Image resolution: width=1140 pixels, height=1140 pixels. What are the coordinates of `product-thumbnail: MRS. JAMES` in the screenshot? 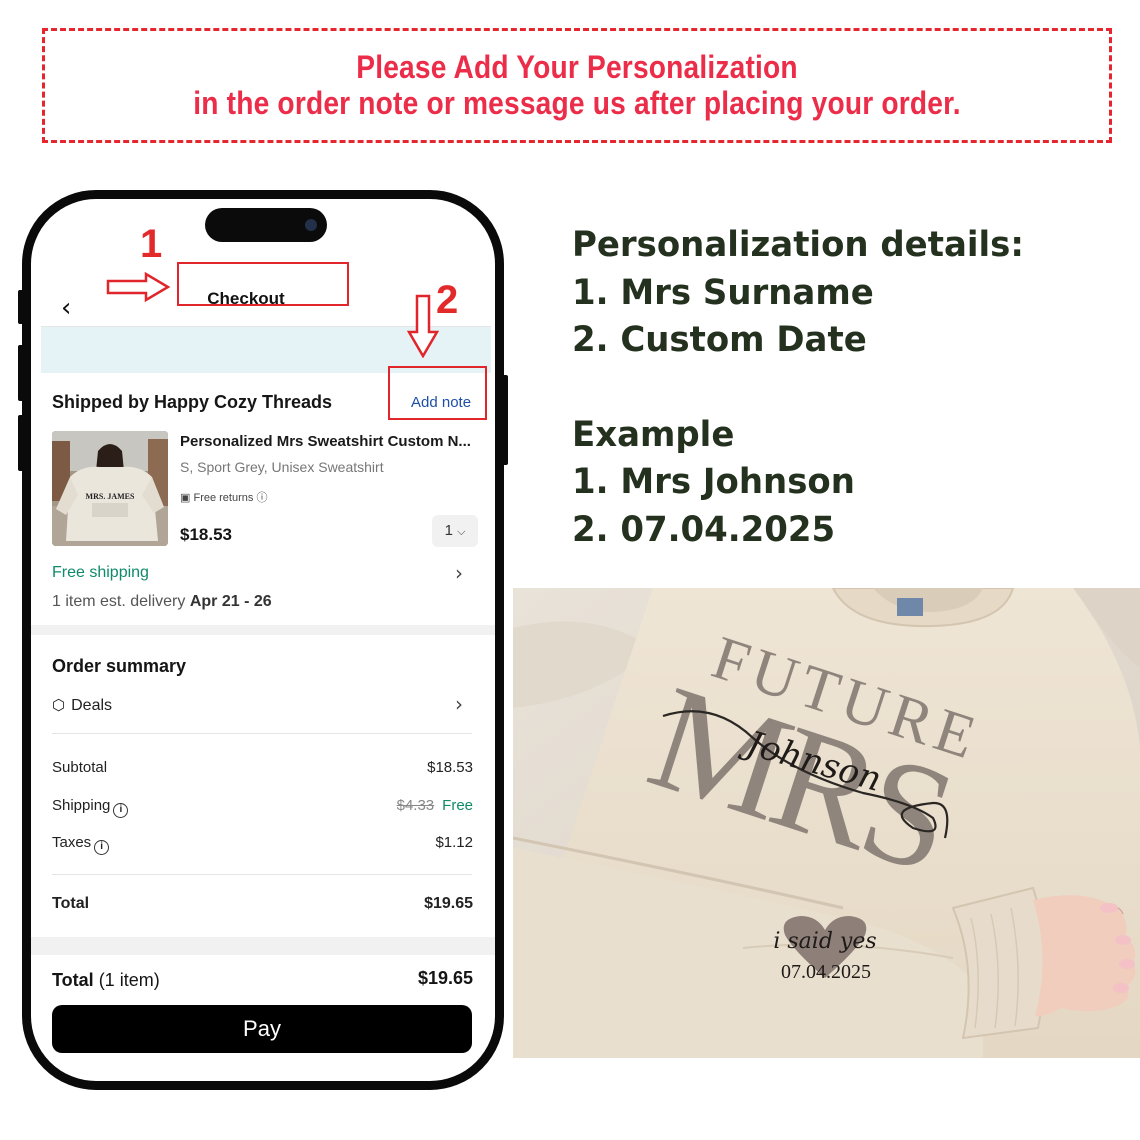 It's located at (110, 488).